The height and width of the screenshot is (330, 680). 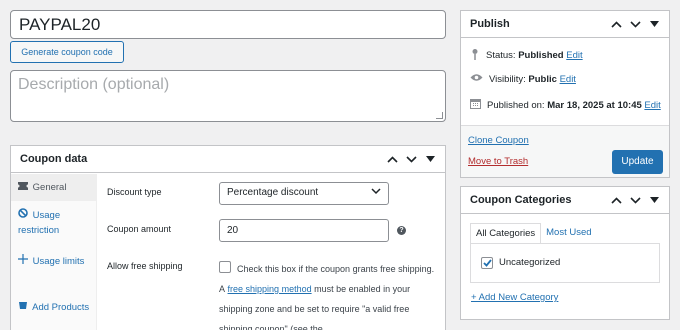 What do you see at coordinates (401, 230) in the screenshot?
I see `help-icon: ?` at bounding box center [401, 230].